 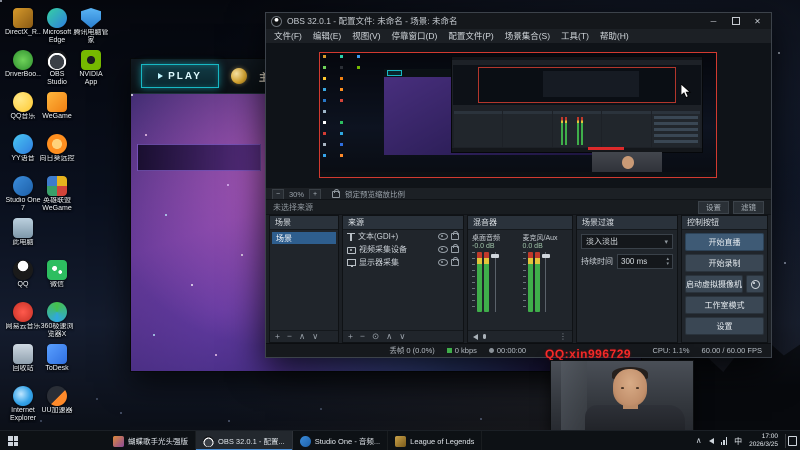 I want to click on source-up-button: ∧, so click(x=389, y=336).